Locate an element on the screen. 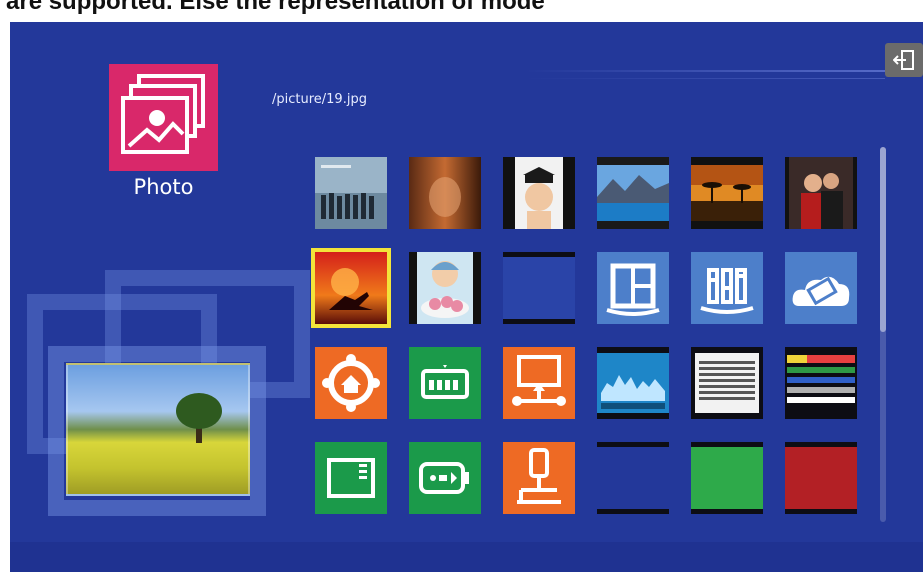 Image resolution: width=923 pixels, height=572 pixels. equalizer-app-icon-glyph is located at coordinates (727, 291).